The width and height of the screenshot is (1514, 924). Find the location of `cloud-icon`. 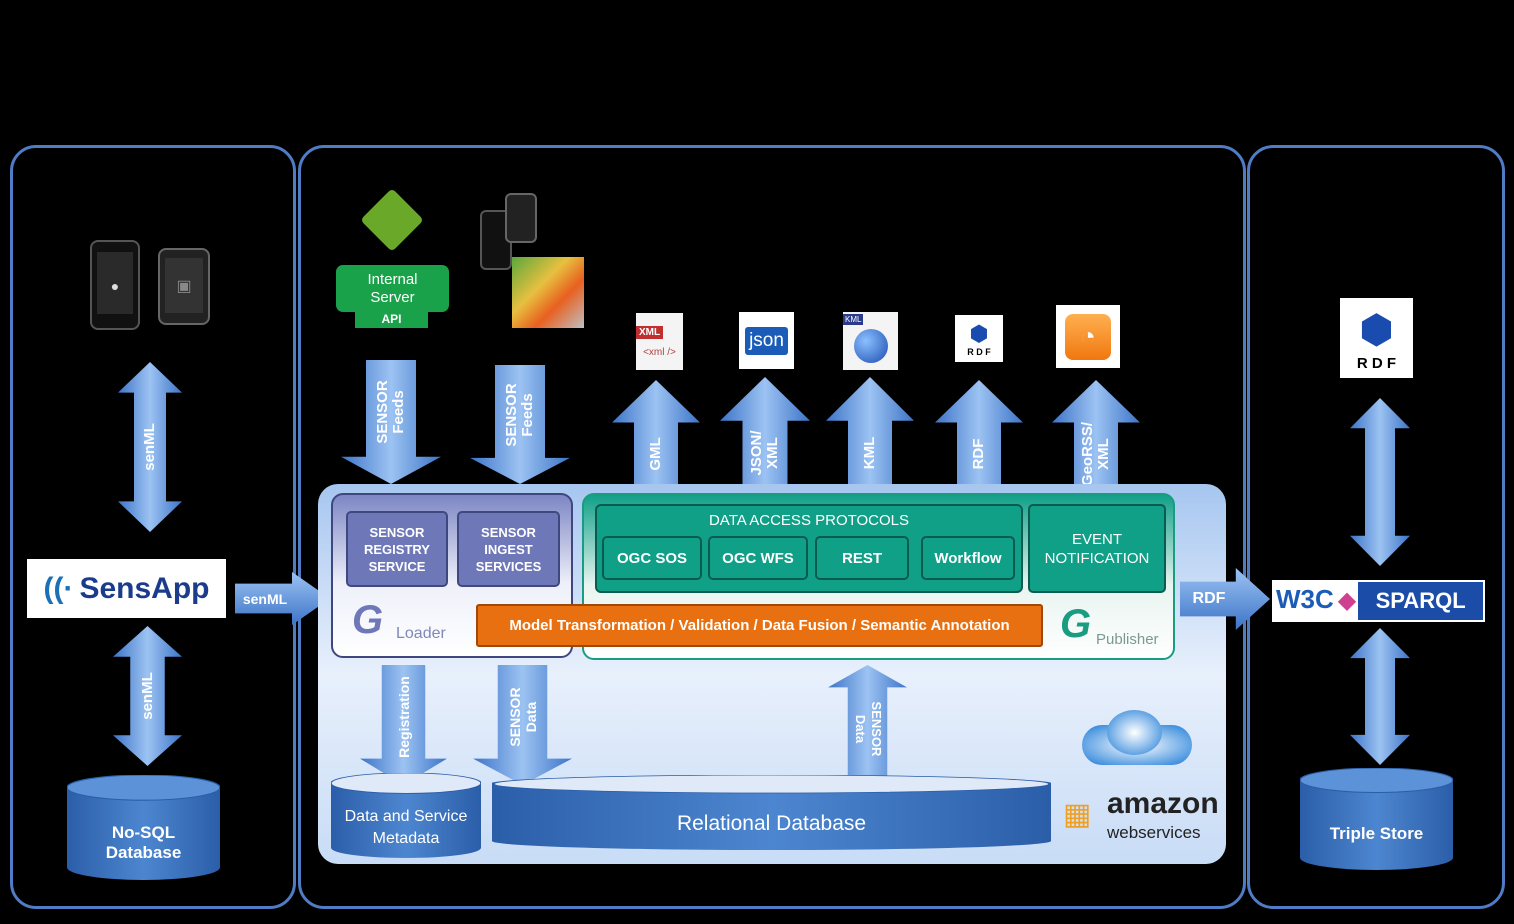

cloud-icon is located at coordinates (1138, 737).